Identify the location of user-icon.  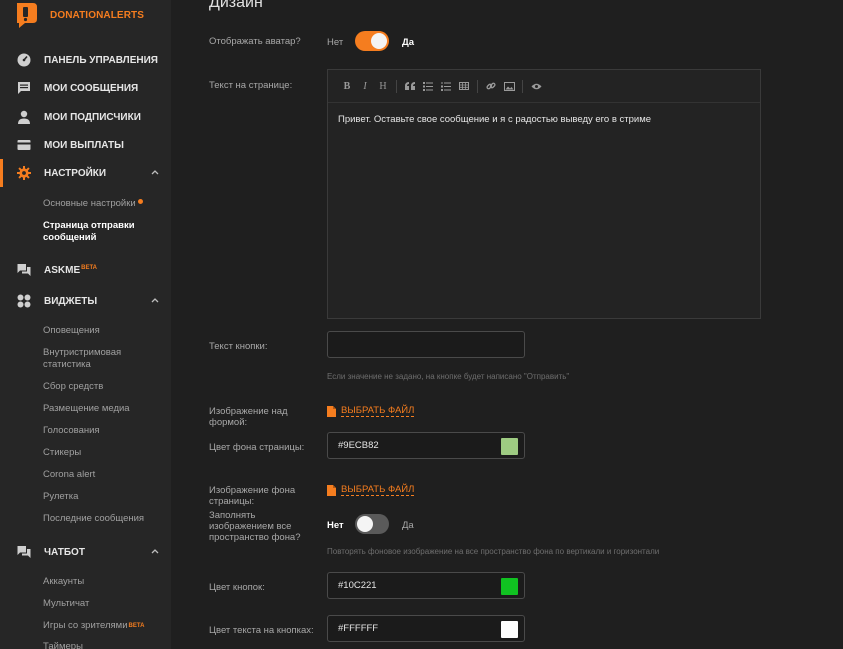
(24, 117).